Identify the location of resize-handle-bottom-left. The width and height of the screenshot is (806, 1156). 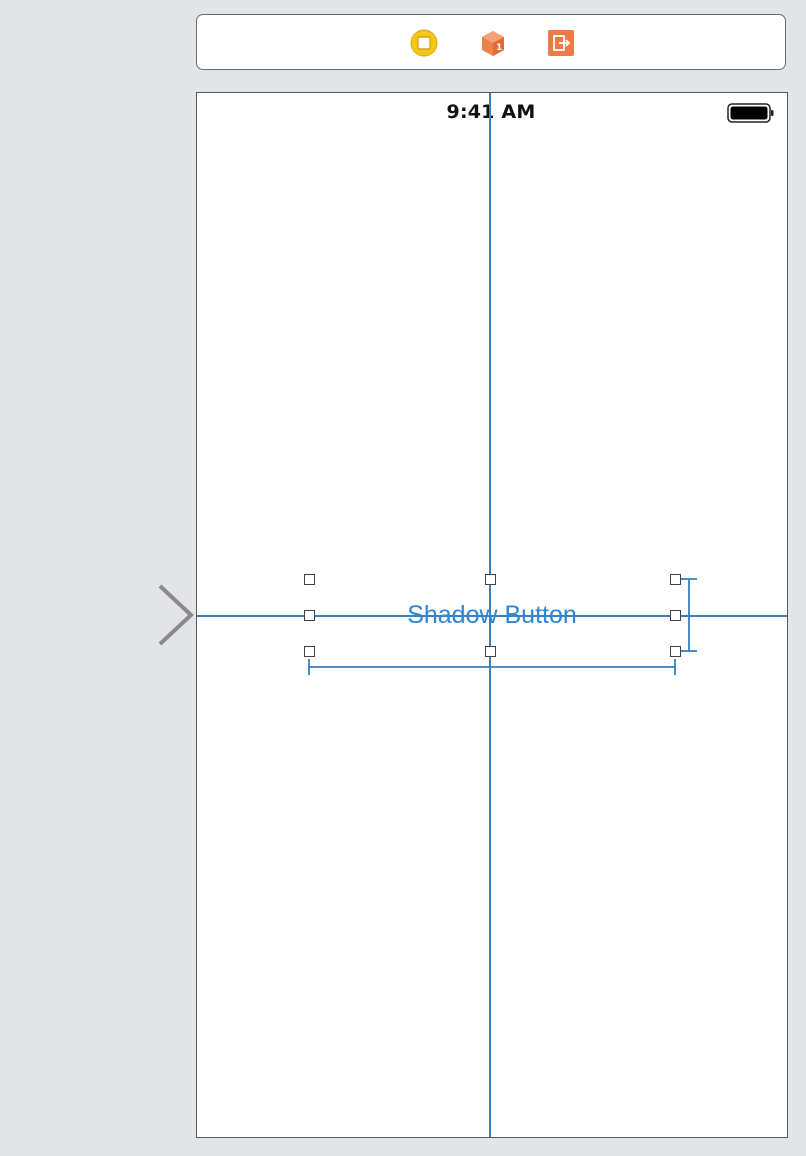
(309, 651).